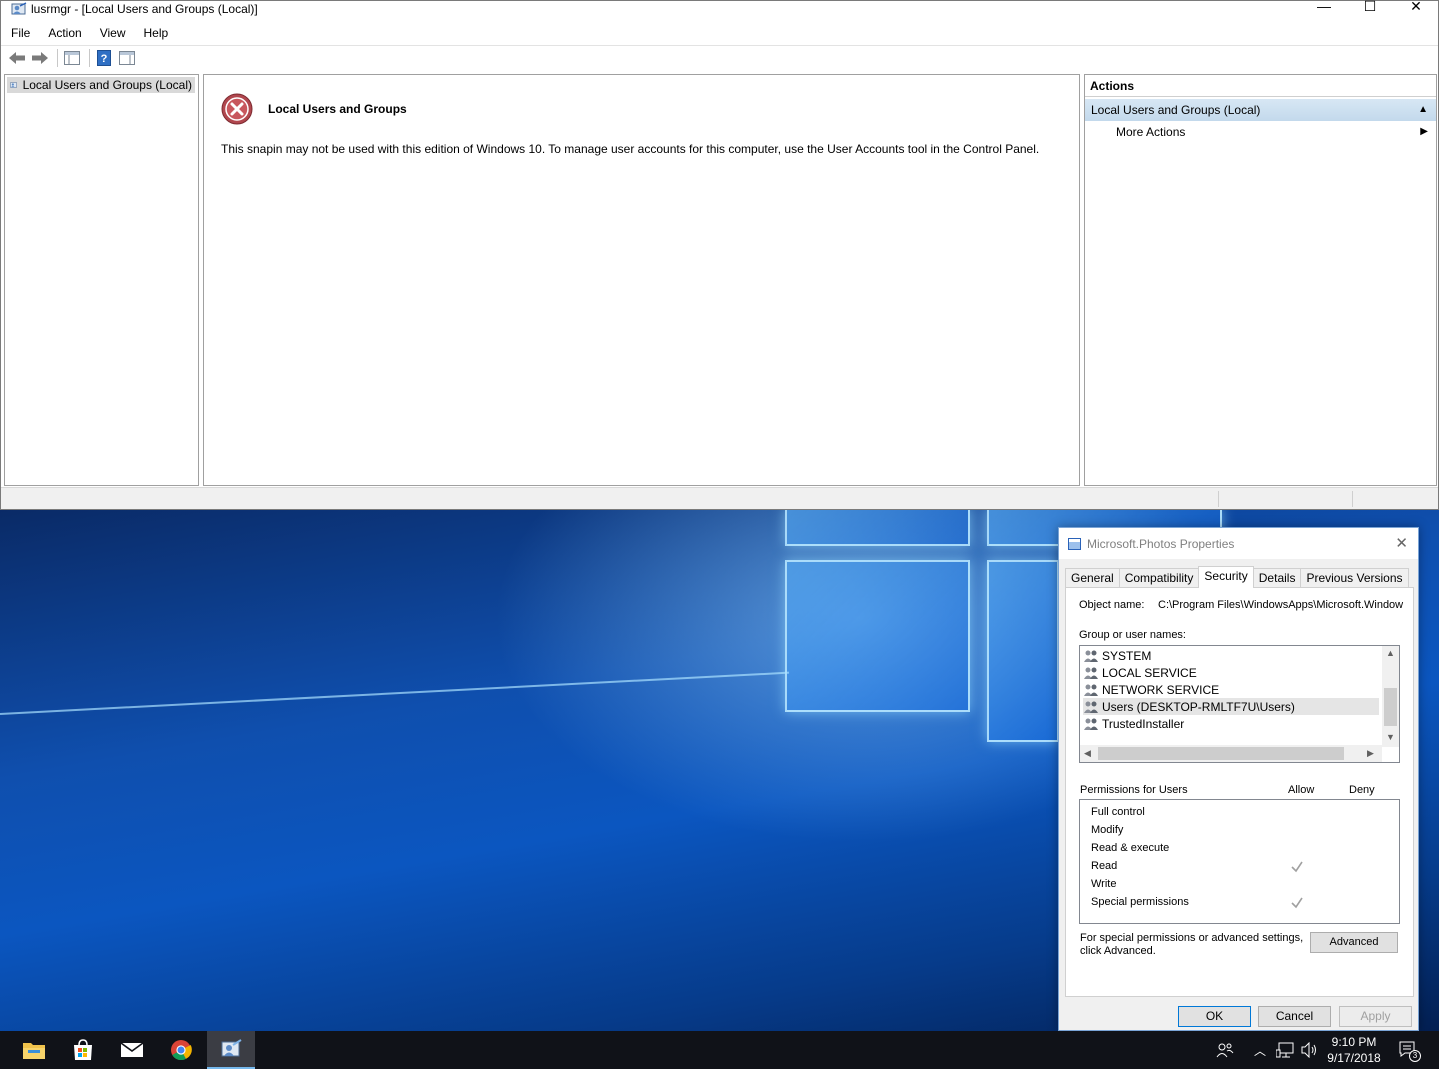 Image resolution: width=1439 pixels, height=1069 pixels. I want to click on taskbar-store, so click(83, 1050).